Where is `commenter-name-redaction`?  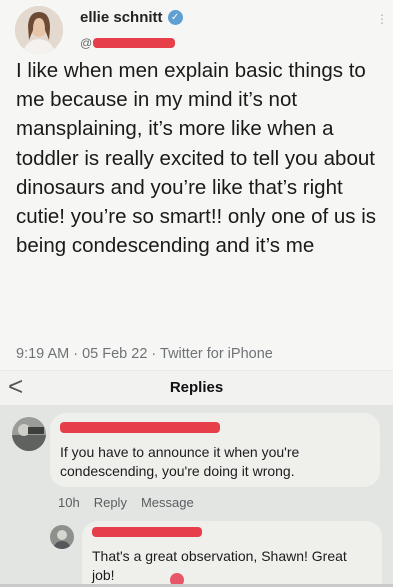 commenter-name-redaction is located at coordinates (140, 427).